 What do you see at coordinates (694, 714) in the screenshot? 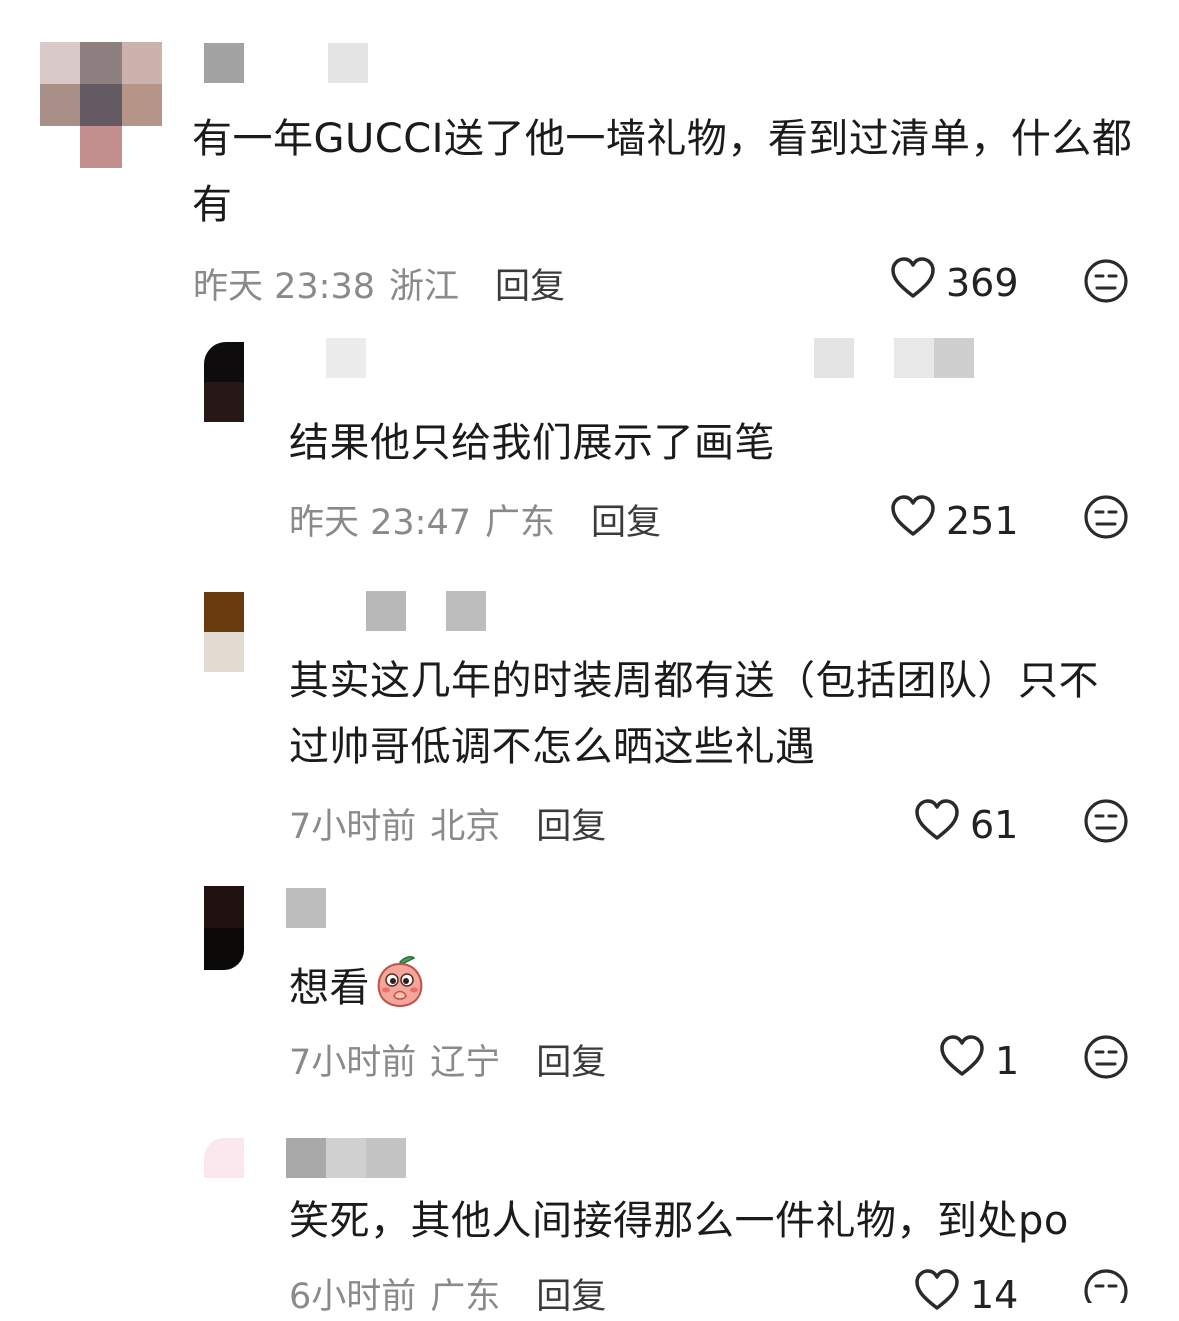
I see `comment-text: 其实这几年的时装周都有送（包括团队）只不过帅哥低调不怎么晒这些礼遇` at bounding box center [694, 714].